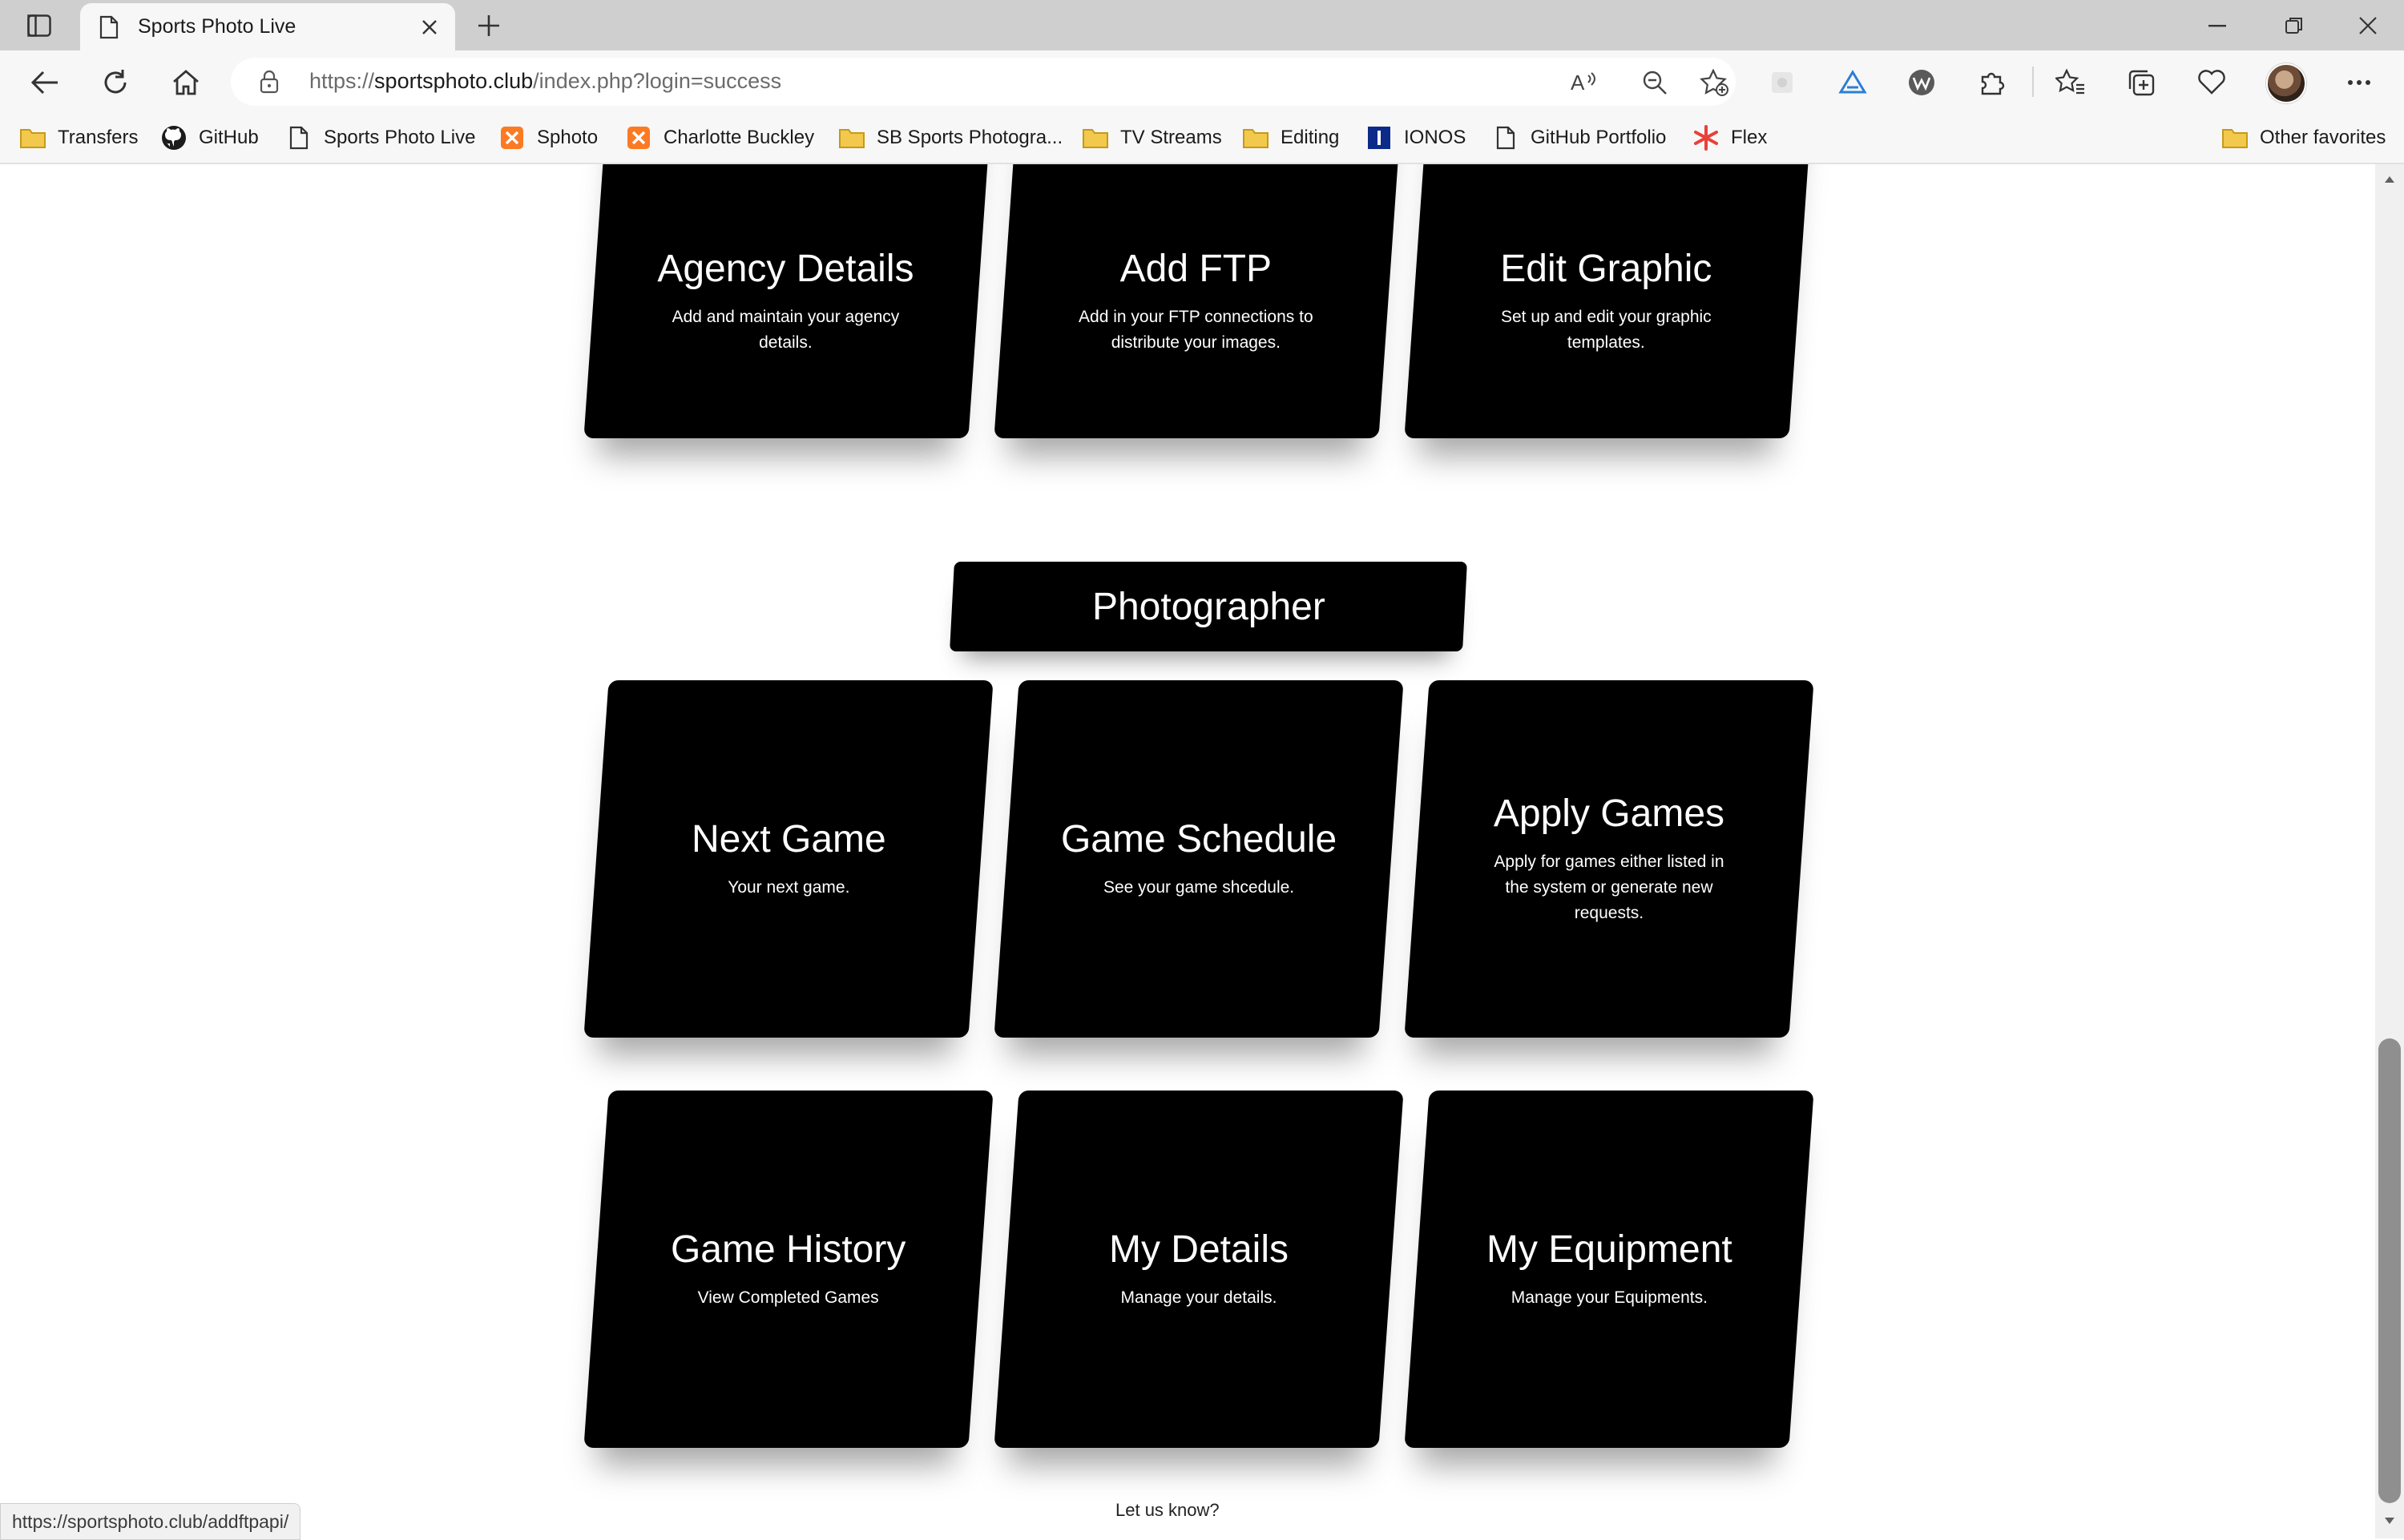  Describe the element at coordinates (1782, 83) in the screenshot. I see `extension-placeholder-icon` at that location.